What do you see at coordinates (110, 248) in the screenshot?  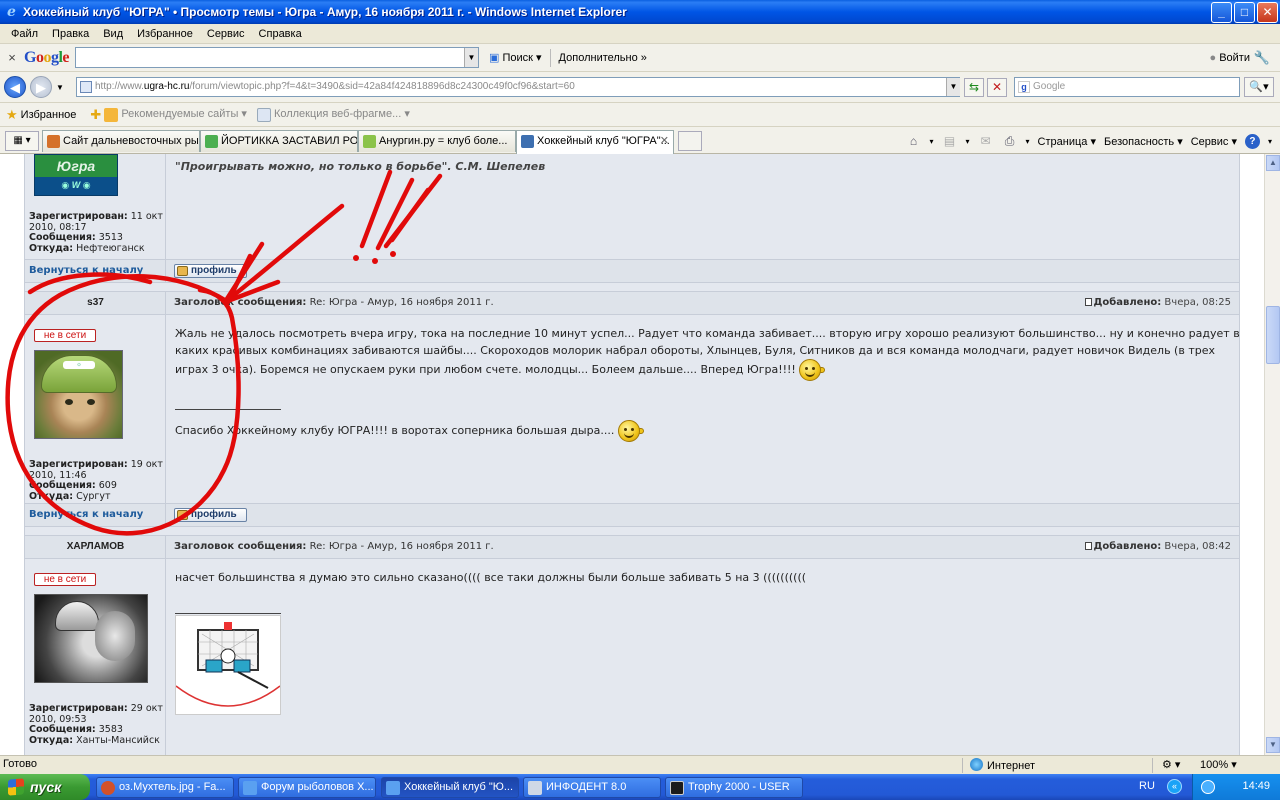 I see `user-location: Нефтеюганск` at bounding box center [110, 248].